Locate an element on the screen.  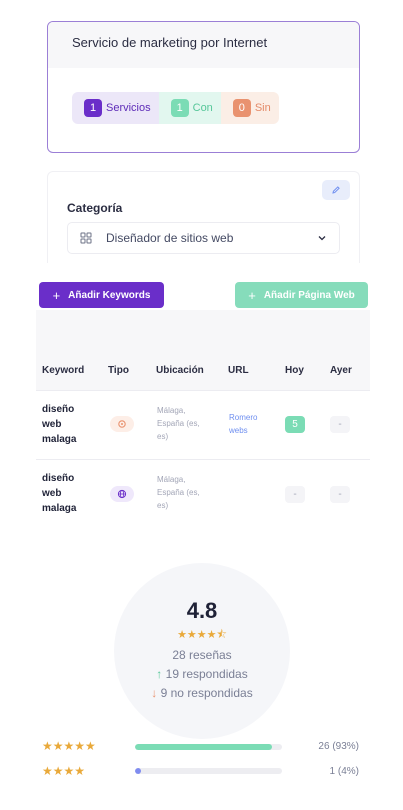
four-star-bar-fill is located at coordinates (138, 771).